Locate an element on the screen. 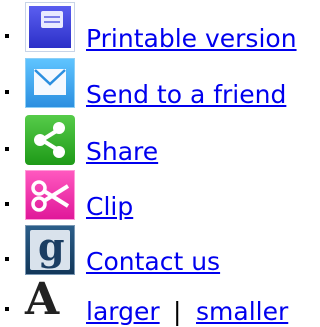 The height and width of the screenshot is (327, 320). share-icon is located at coordinates (50, 140).